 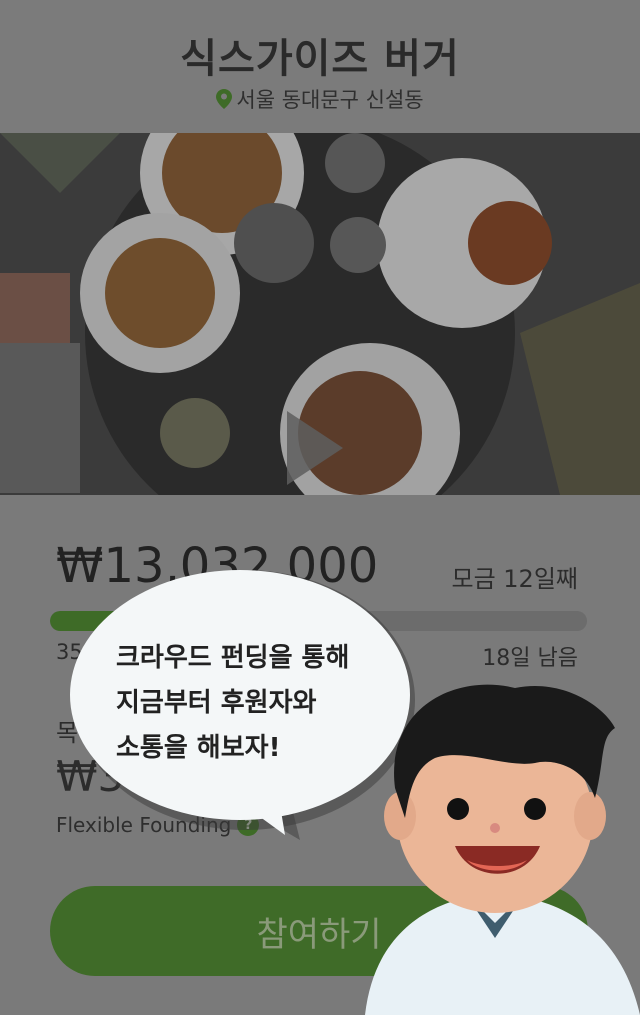 What do you see at coordinates (330, 100) in the screenshot?
I see `location-text: 서울 동대문구 신설동` at bounding box center [330, 100].